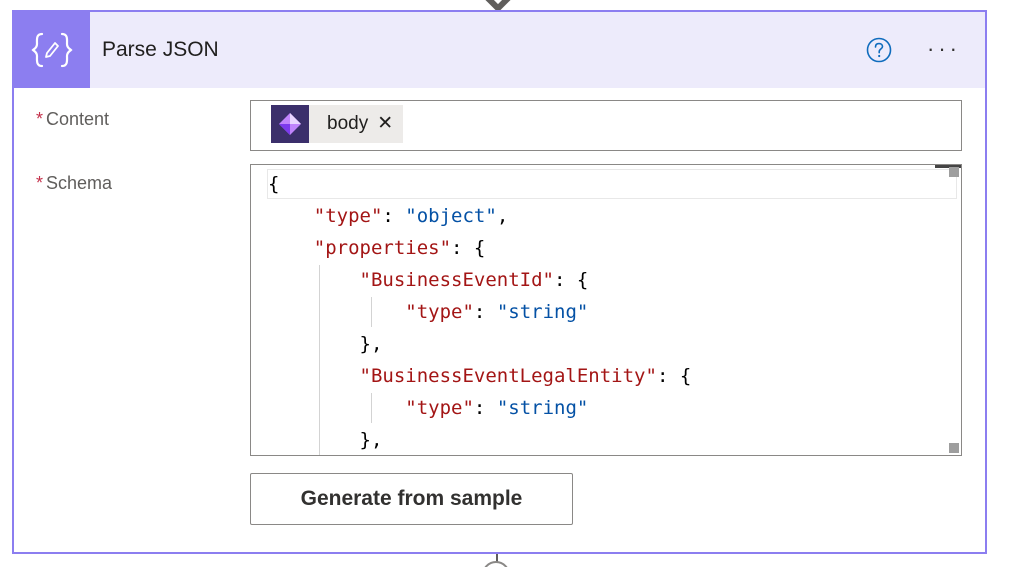 Image resolution: width=1024 pixels, height=567 pixels. I want to click on help-circle-icon, so click(879, 50).